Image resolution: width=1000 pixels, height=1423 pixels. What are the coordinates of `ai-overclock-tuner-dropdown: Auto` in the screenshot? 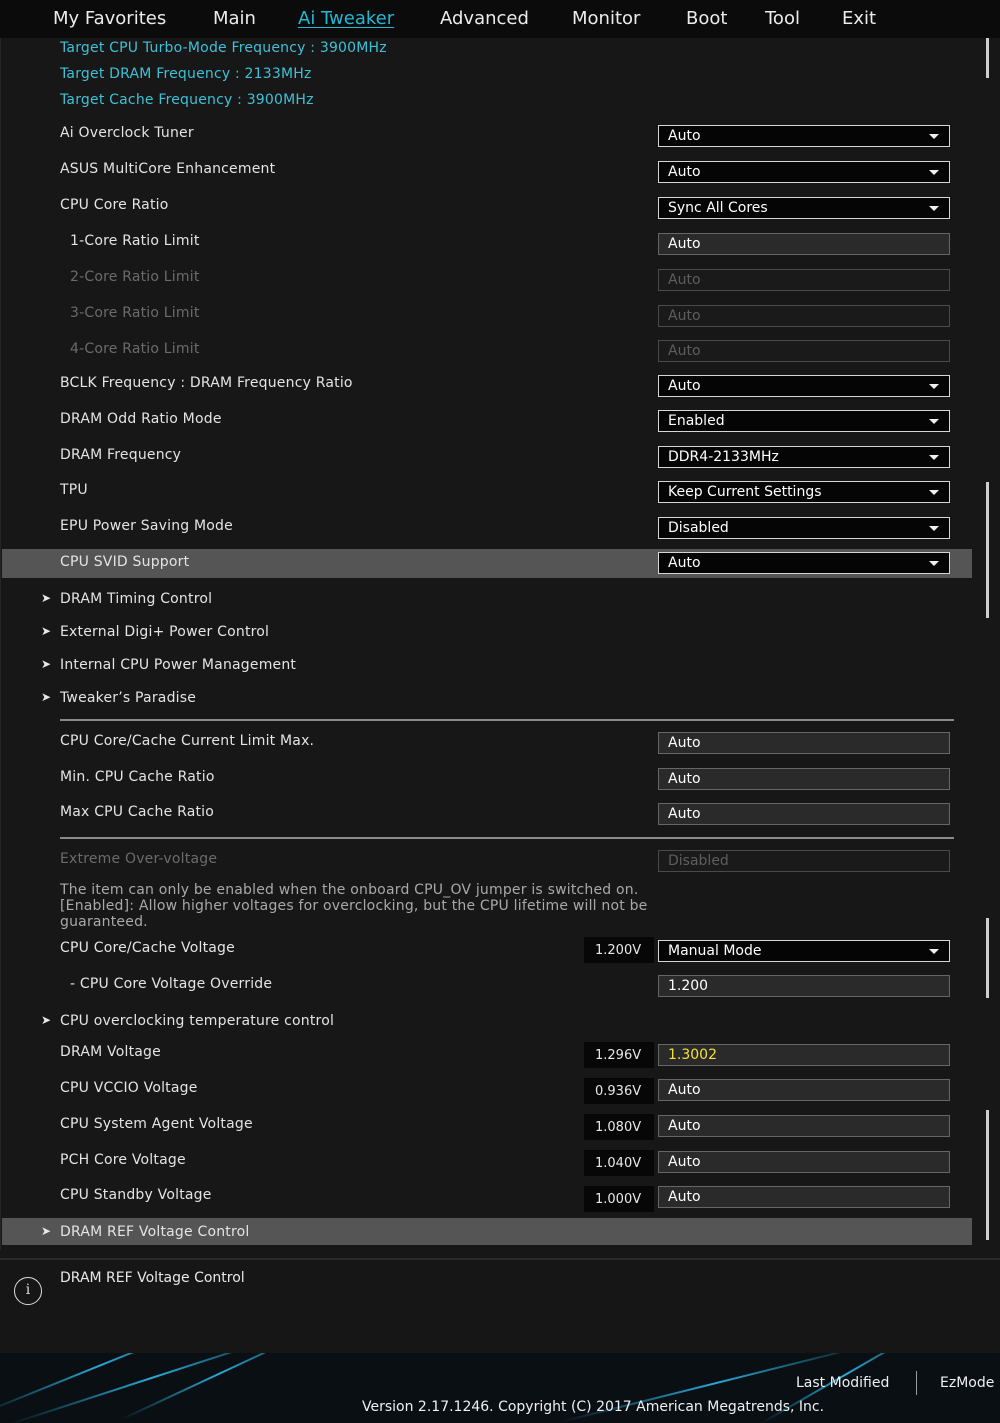 It's located at (804, 136).